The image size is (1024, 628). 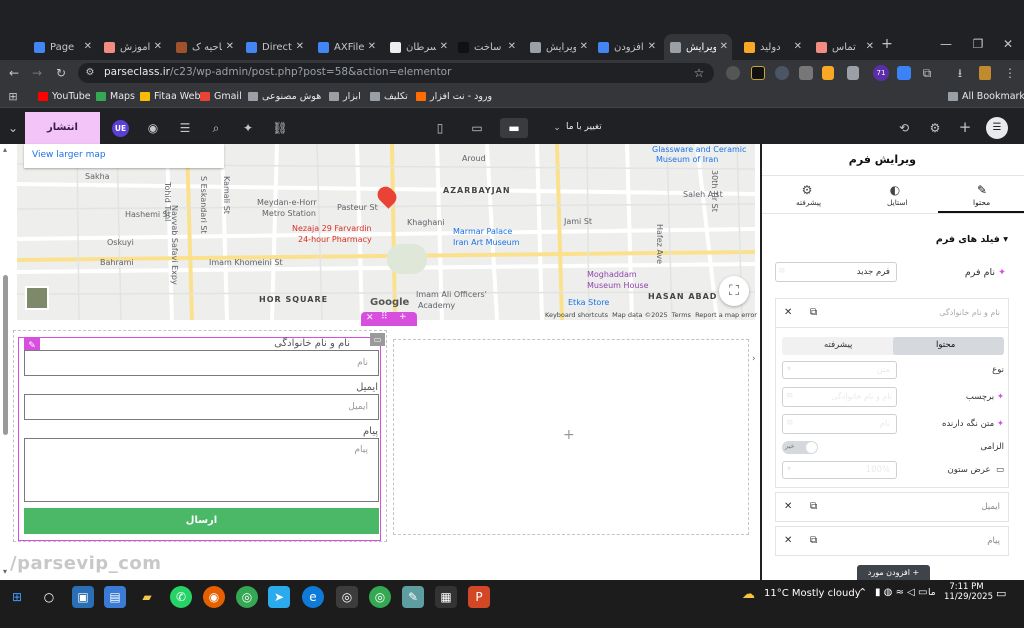 I want to click on notepad-icon: ✎, so click(x=413, y=597).